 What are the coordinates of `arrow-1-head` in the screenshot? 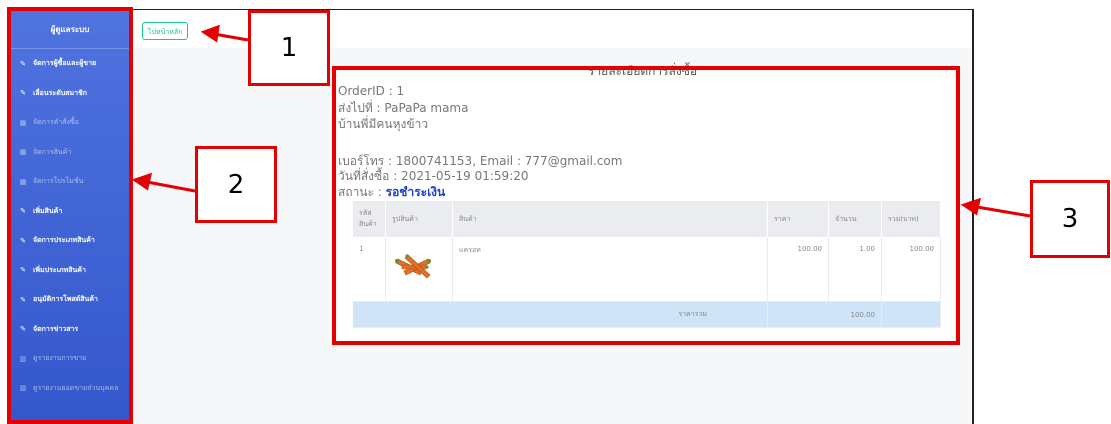 It's located at (210, 33).